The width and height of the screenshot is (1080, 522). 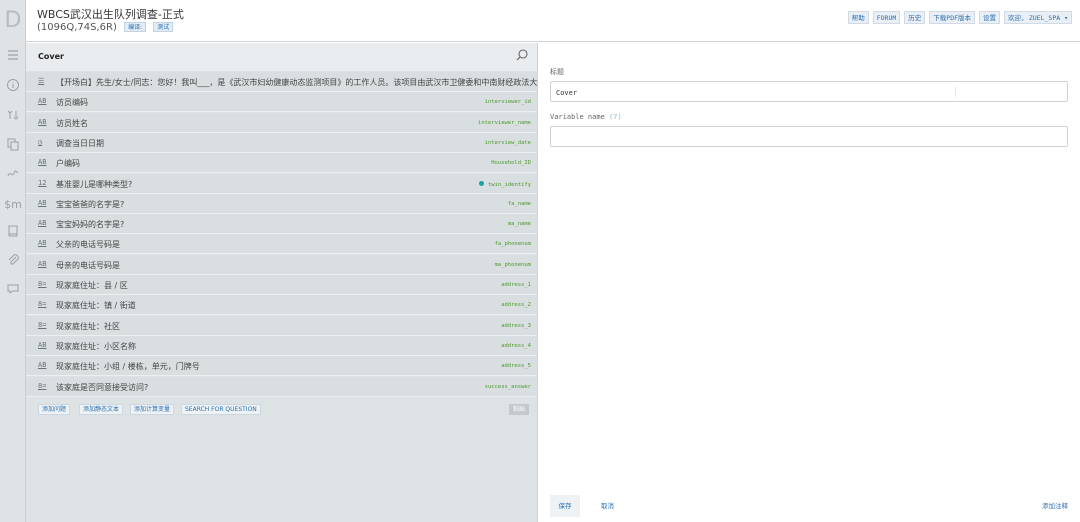 What do you see at coordinates (54, 409) in the screenshot?
I see `add-question-button: 添加问题` at bounding box center [54, 409].